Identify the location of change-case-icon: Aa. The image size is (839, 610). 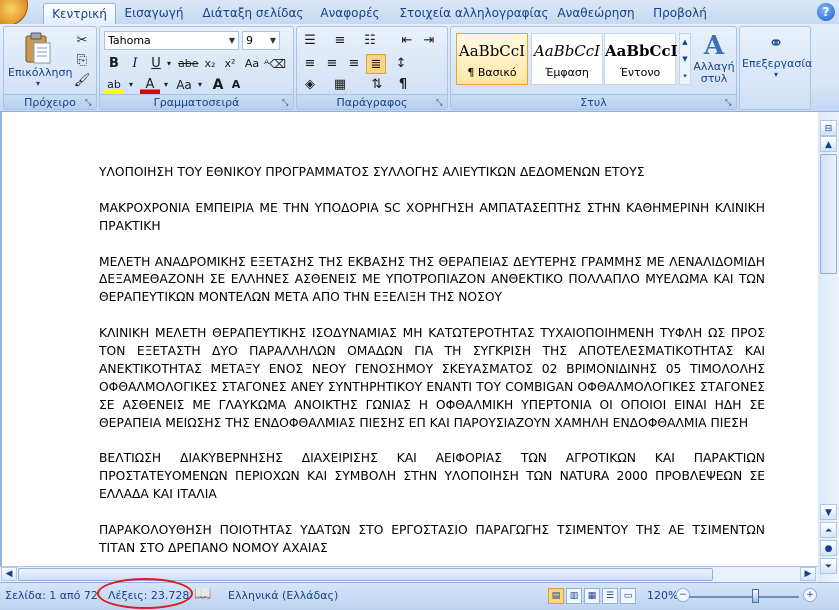
(252, 64).